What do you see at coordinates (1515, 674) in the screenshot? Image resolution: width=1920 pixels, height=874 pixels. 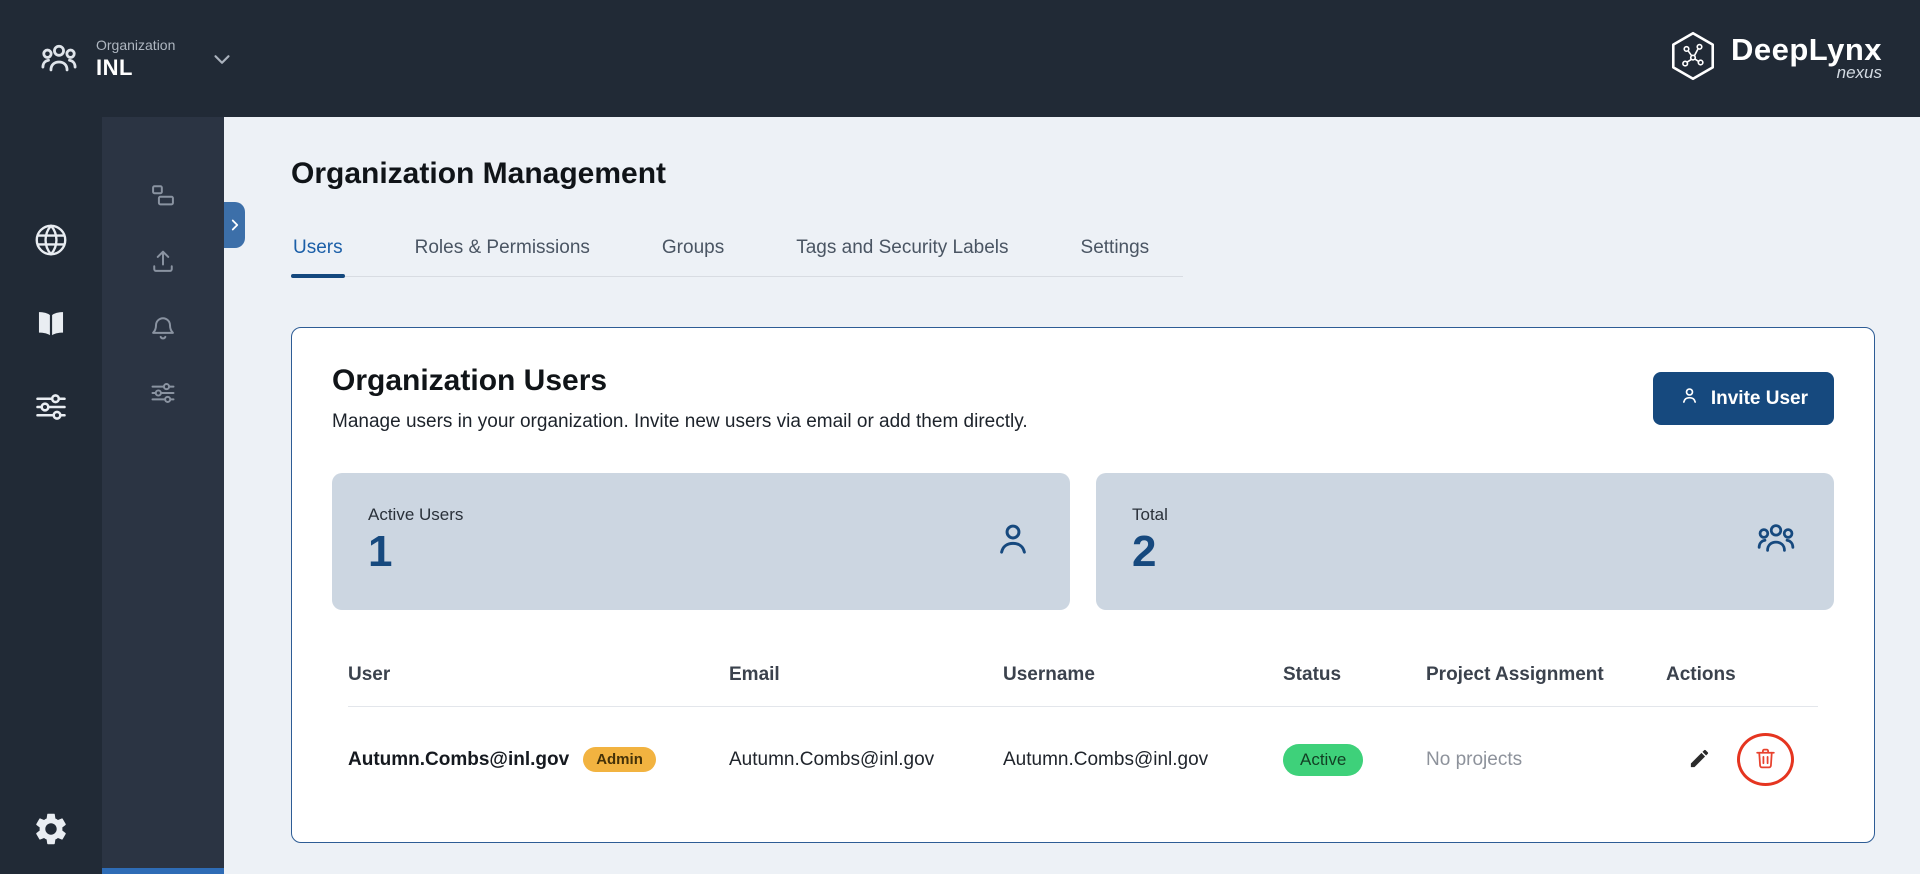 I see `header-project-assignment: Project Assignment` at bounding box center [1515, 674].